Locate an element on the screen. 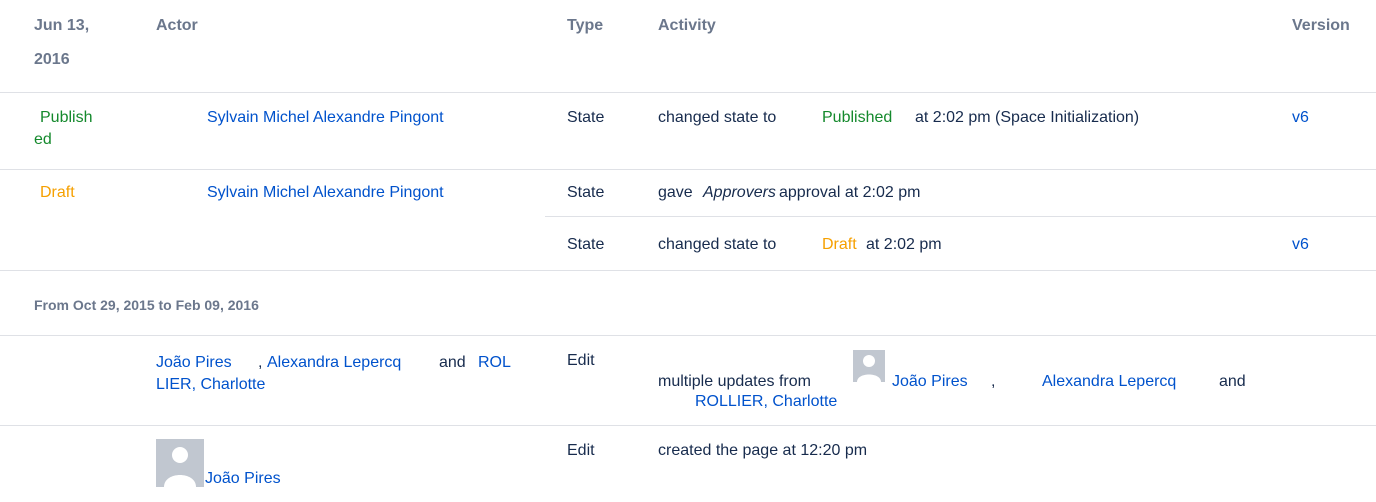  actor-link-rollier-part2: LIER, Charlotte is located at coordinates (210, 385).